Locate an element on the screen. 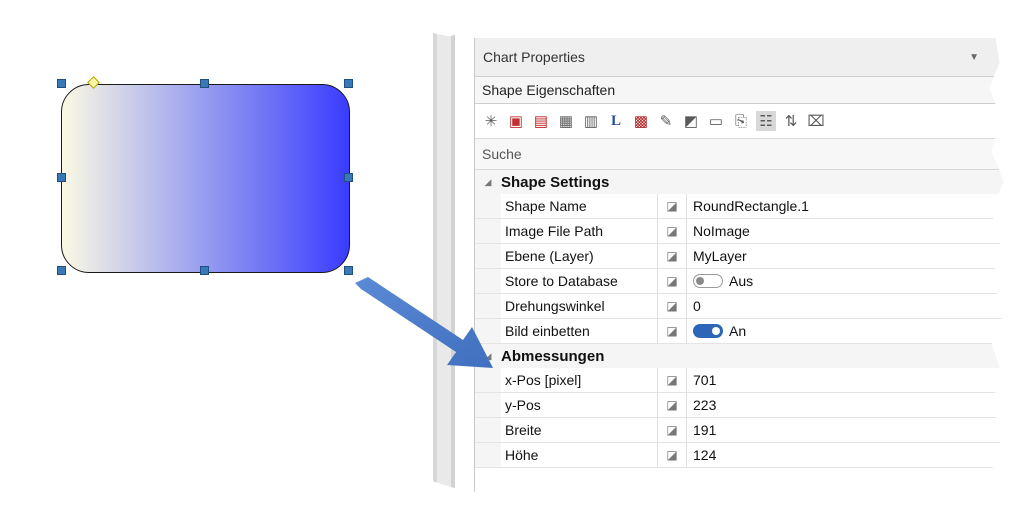 The height and width of the screenshot is (519, 1022). search-icon: ⚲ is located at coordinates (1016, 153).